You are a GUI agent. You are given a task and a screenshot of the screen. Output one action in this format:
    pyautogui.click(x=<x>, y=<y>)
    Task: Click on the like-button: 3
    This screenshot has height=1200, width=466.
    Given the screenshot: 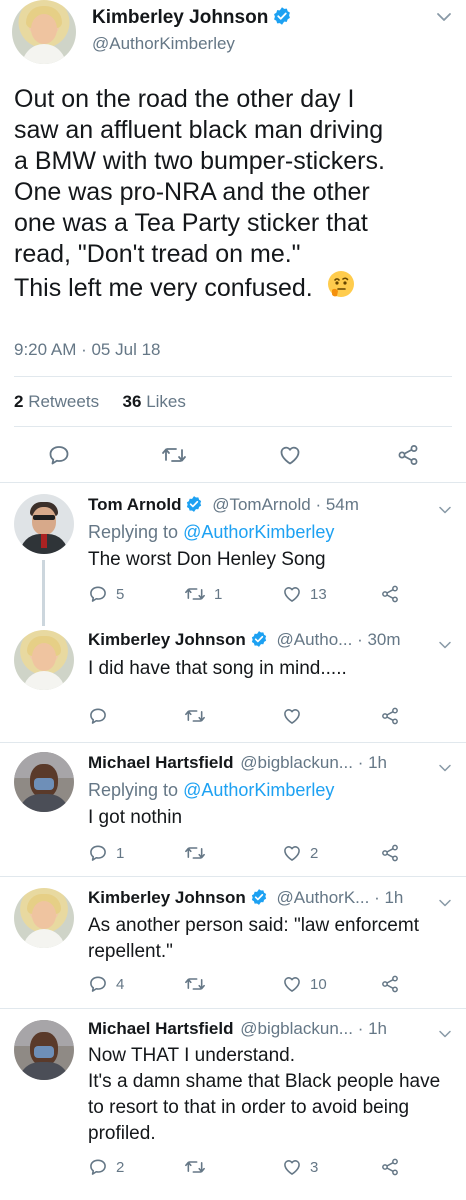 What is the action you would take?
    pyautogui.click(x=300, y=1167)
    